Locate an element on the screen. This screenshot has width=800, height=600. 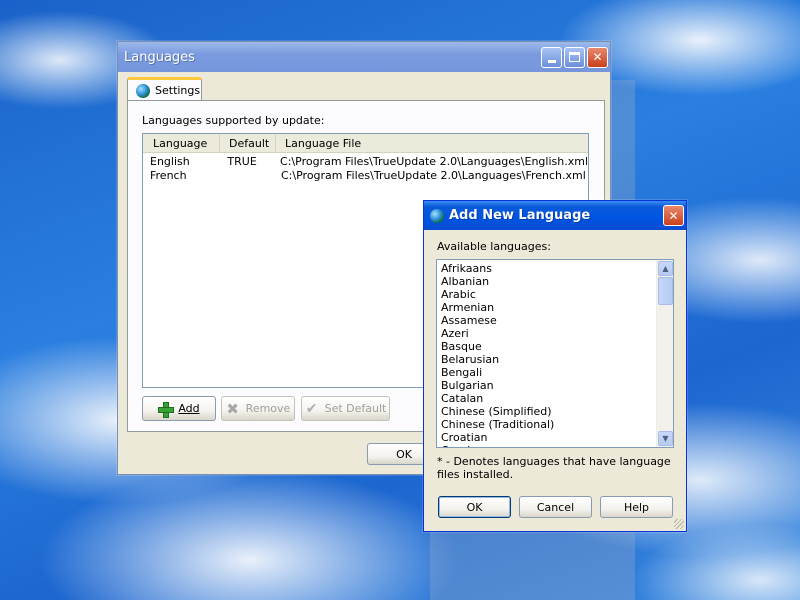
listview-header: Language Default Language File is located at coordinates (365, 143).